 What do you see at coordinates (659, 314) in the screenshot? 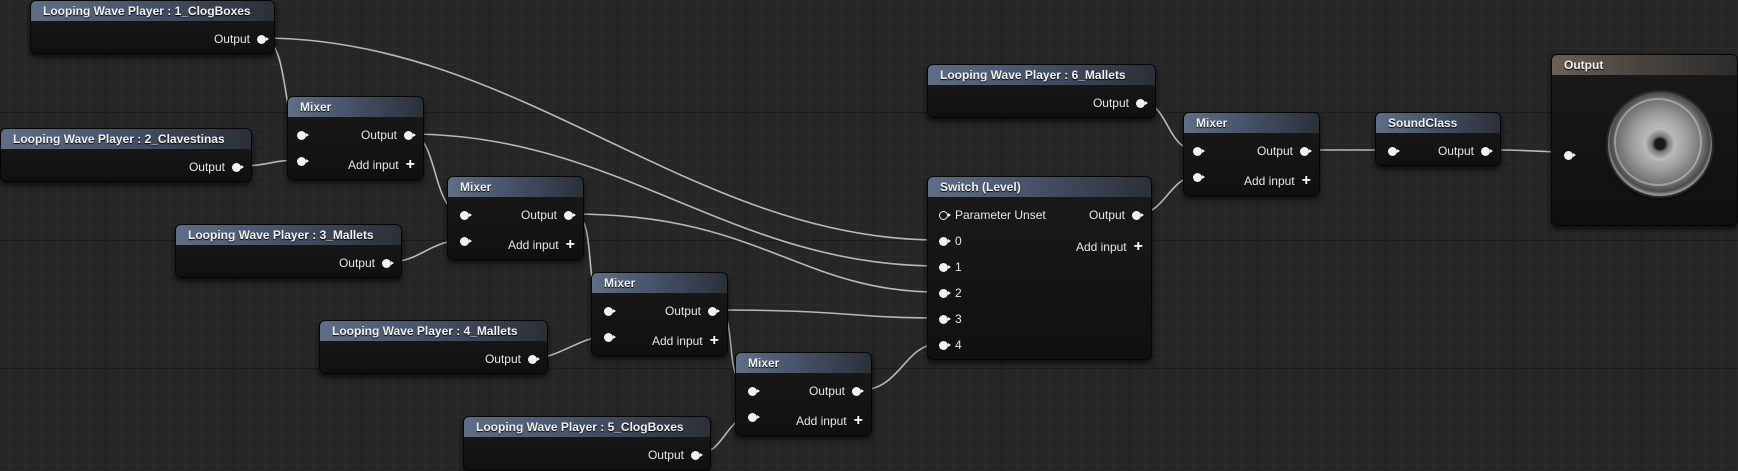
I see `mixer-node-3: Mixer Output Add input +` at bounding box center [659, 314].